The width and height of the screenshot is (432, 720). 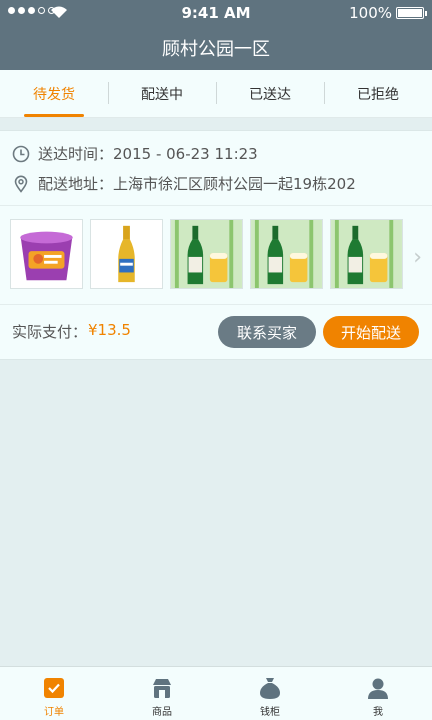 I want to click on product-beer-bottle, so click(x=126, y=254).